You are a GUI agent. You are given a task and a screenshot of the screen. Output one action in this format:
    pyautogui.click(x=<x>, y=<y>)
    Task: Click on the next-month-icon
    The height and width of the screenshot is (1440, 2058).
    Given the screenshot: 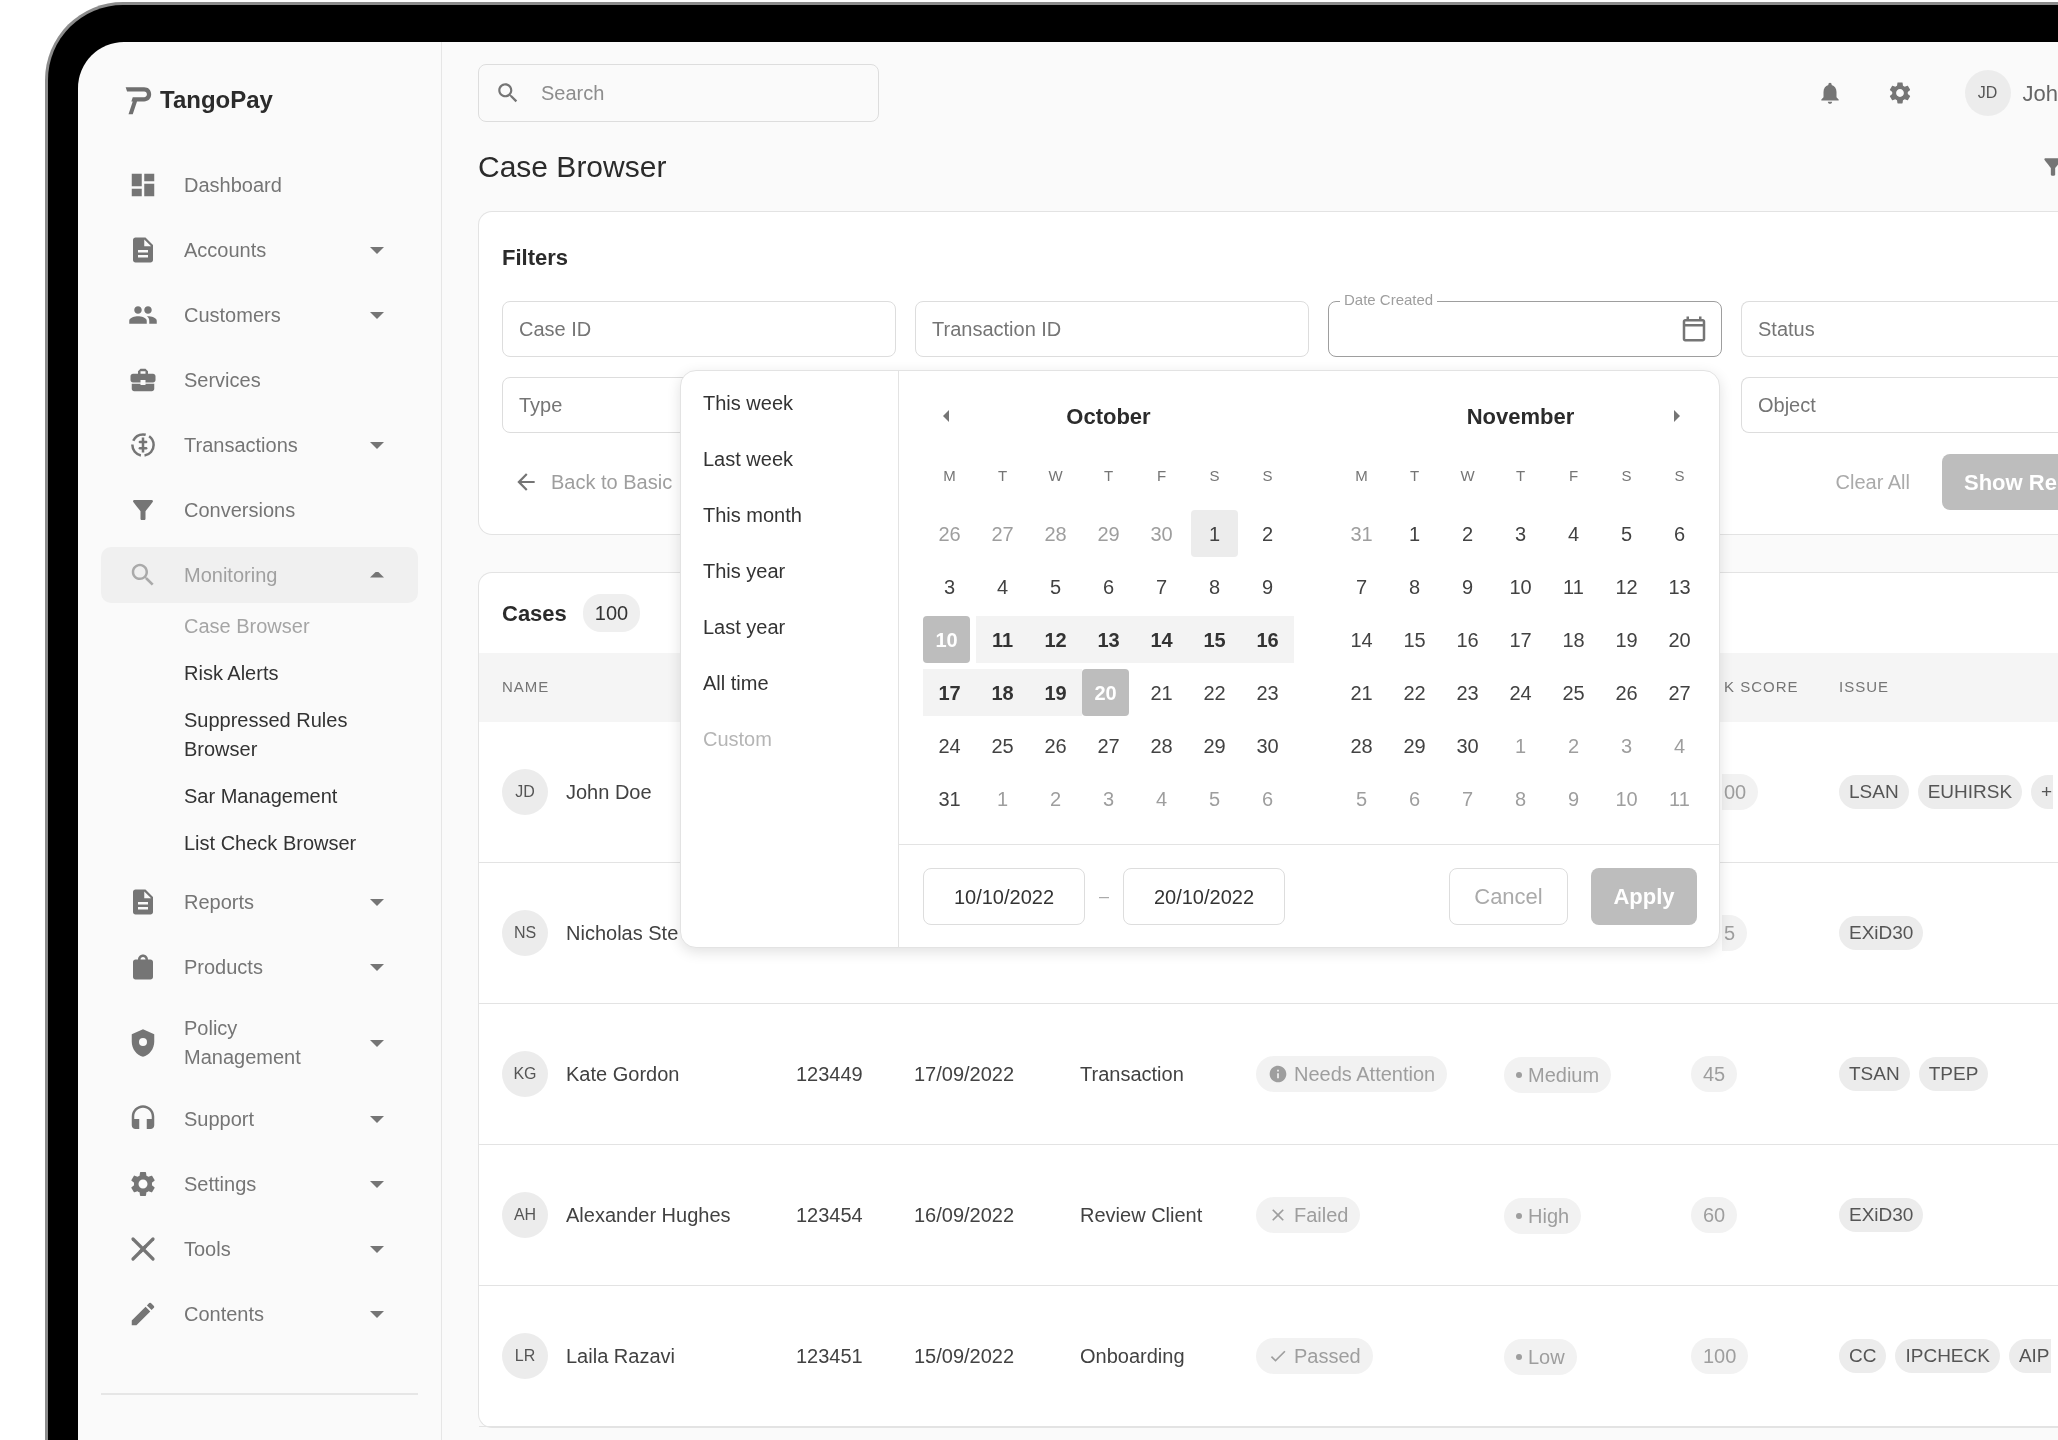 What is the action you would take?
    pyautogui.click(x=1677, y=416)
    